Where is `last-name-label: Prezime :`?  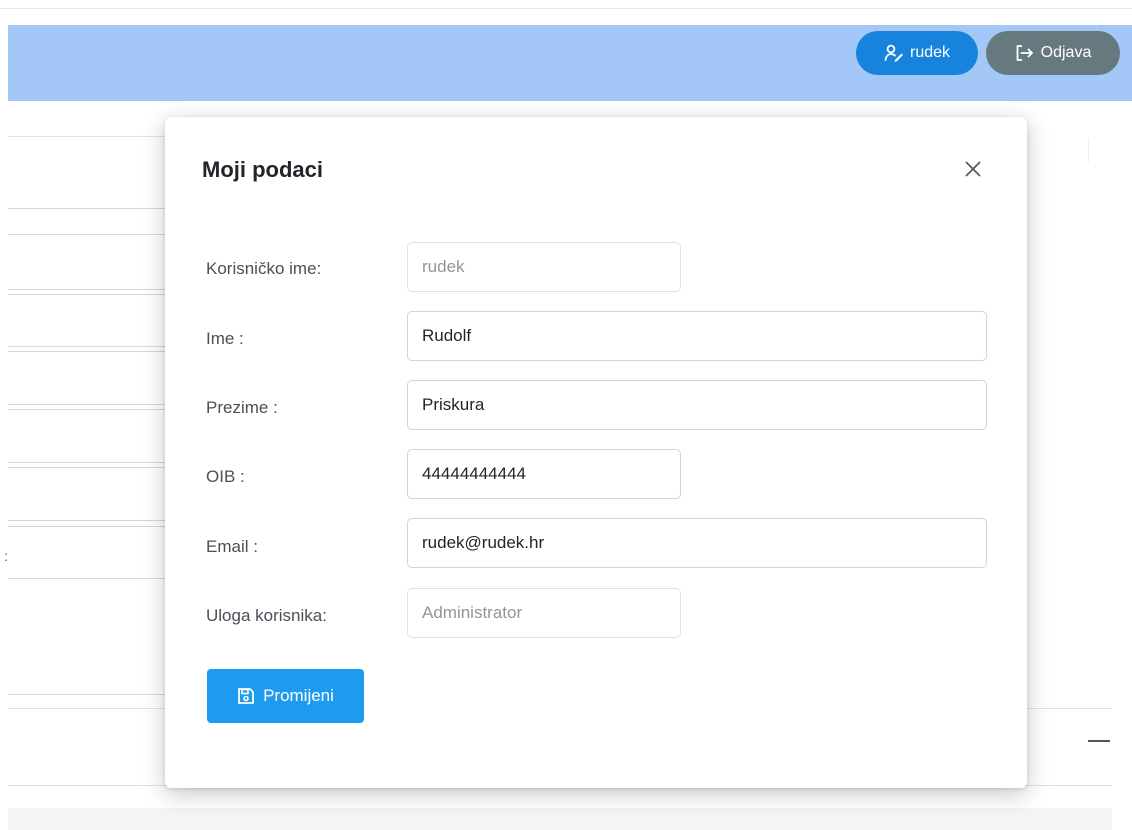 last-name-label: Prezime : is located at coordinates (242, 407).